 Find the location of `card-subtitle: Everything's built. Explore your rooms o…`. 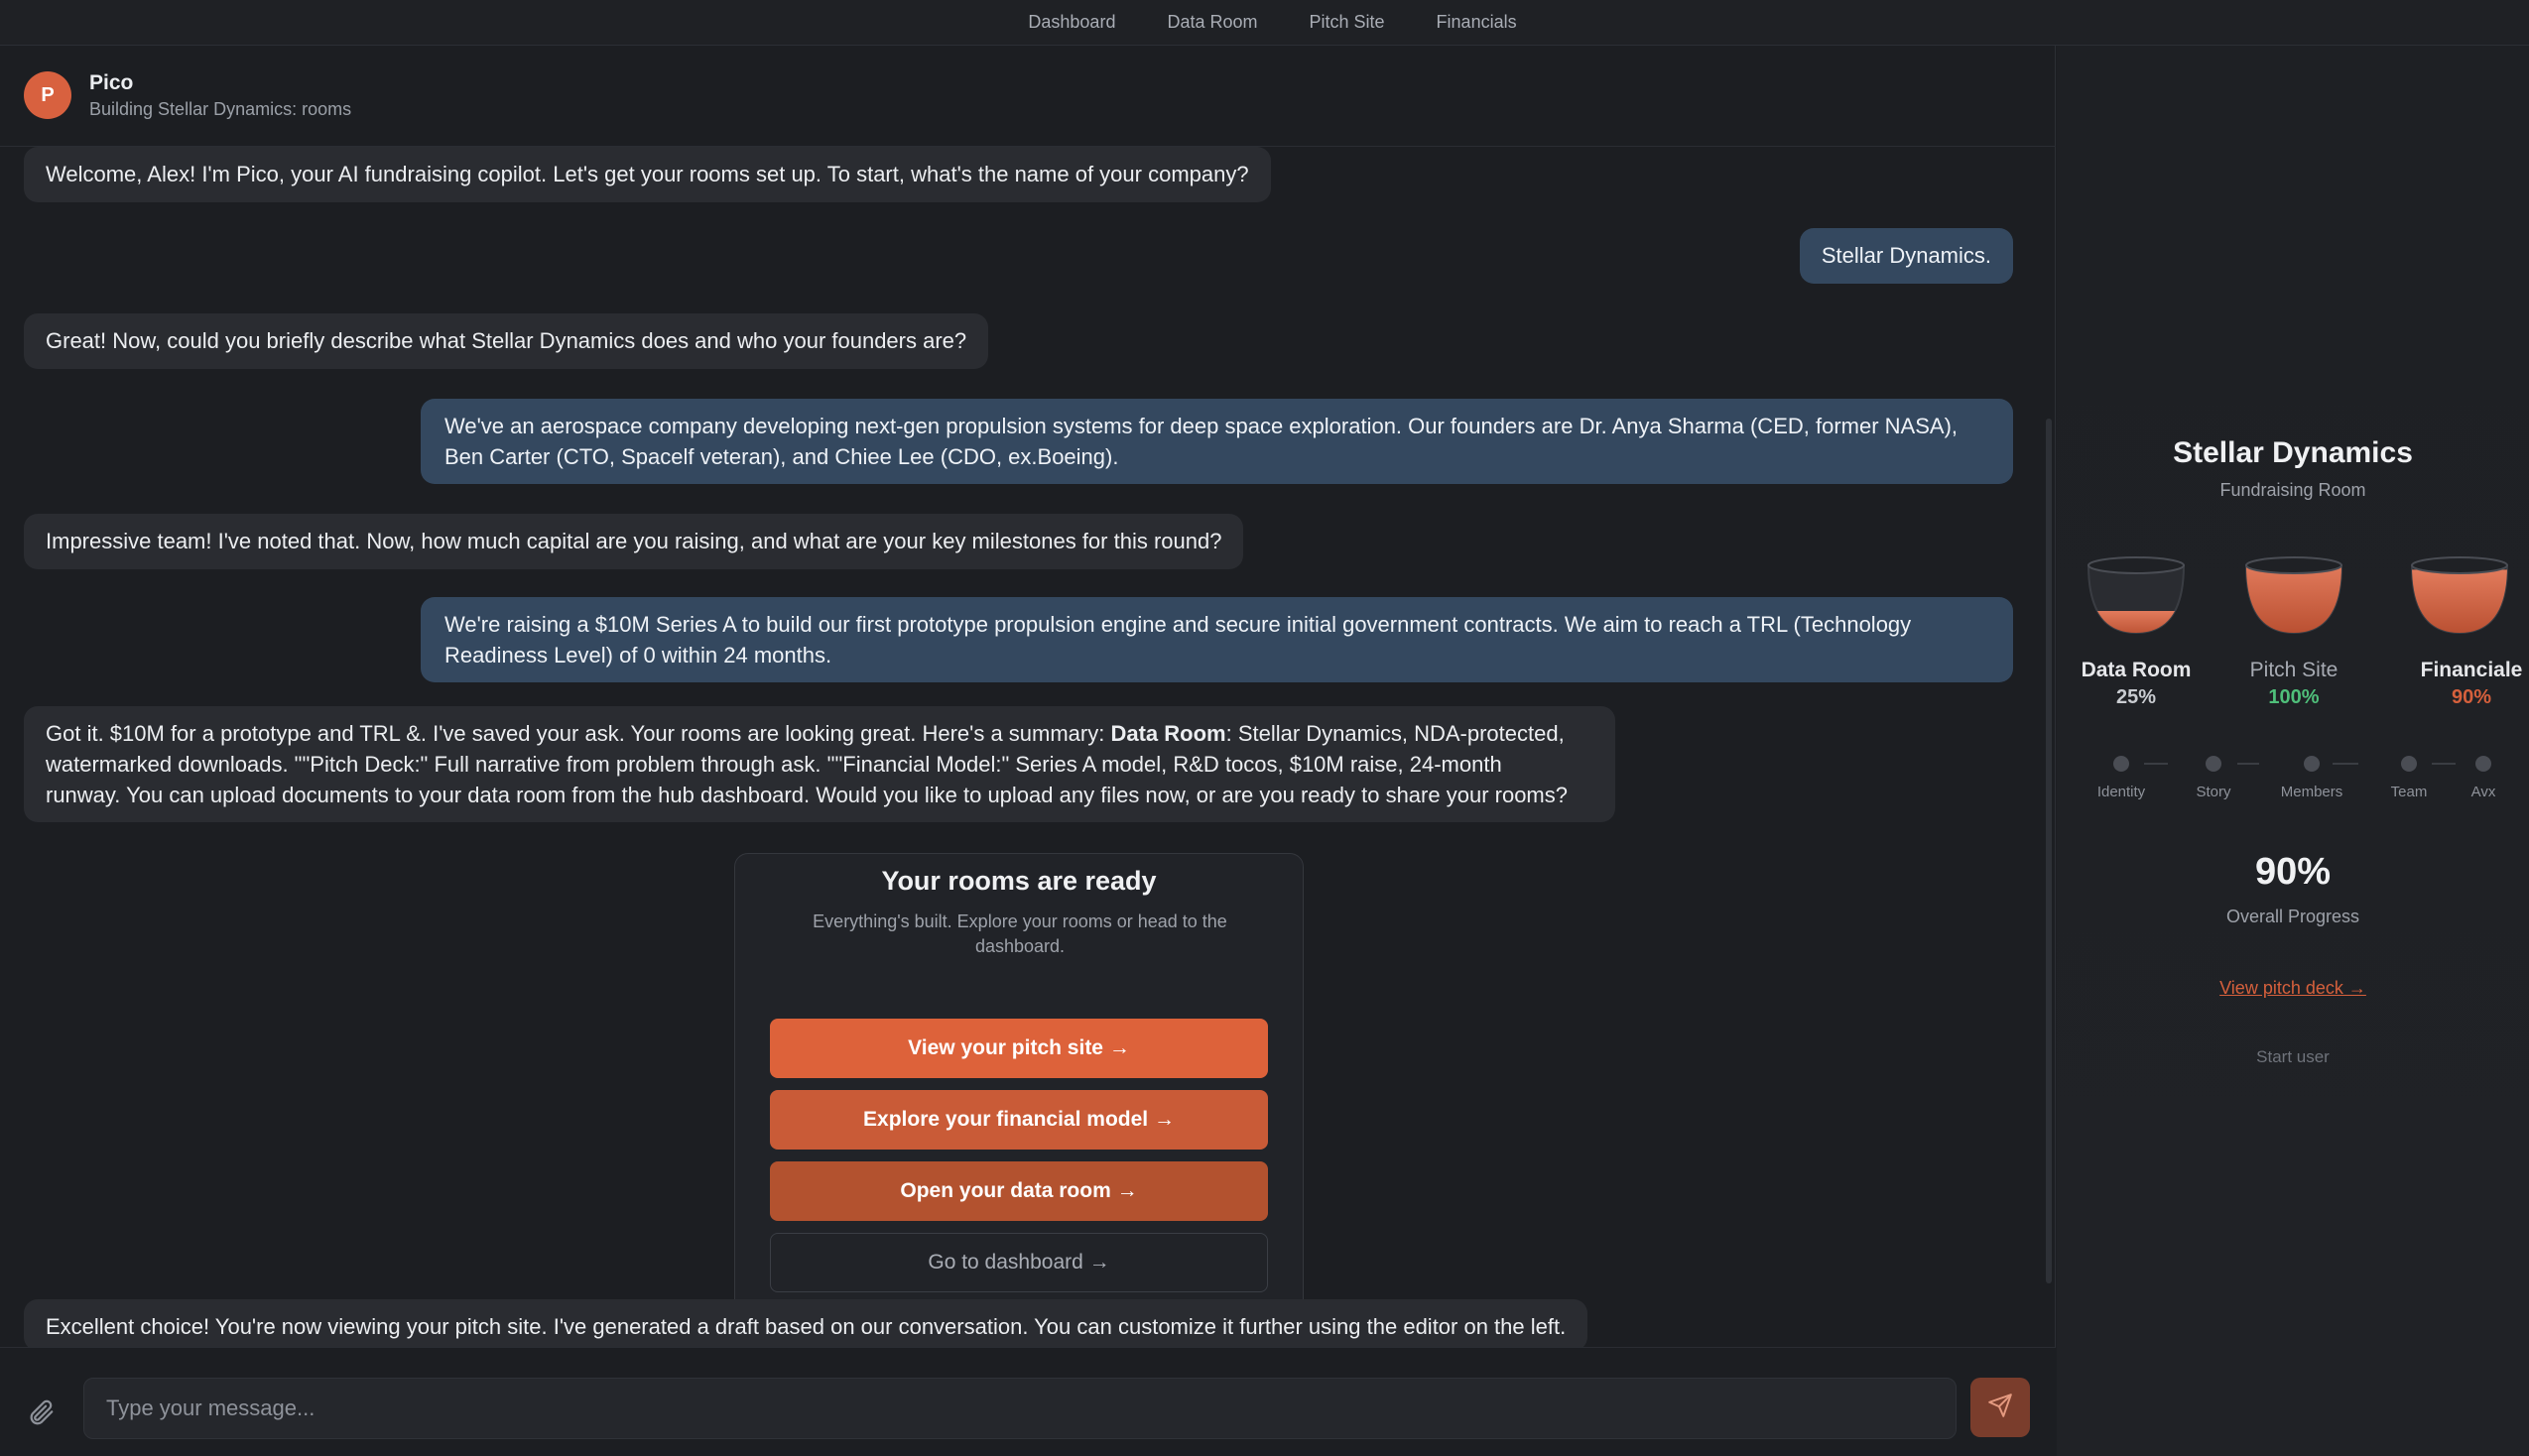

card-subtitle: Everything's built. Explore your rooms o… is located at coordinates (1020, 933).